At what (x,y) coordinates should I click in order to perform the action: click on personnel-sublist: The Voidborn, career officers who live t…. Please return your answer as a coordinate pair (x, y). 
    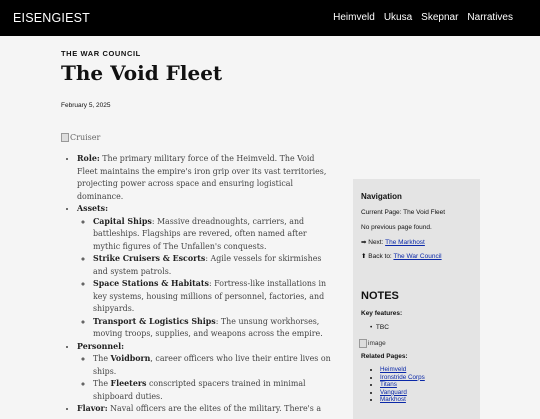
    Looking at the image, I should click on (206, 378).